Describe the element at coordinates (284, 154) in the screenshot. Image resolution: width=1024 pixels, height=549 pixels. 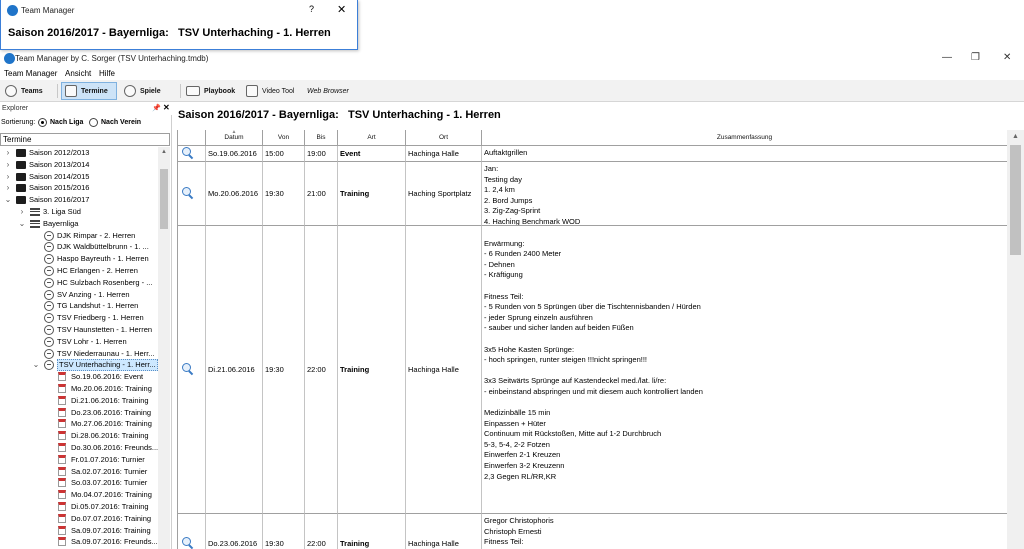
I see `table-cell-von: 15:00` at that location.